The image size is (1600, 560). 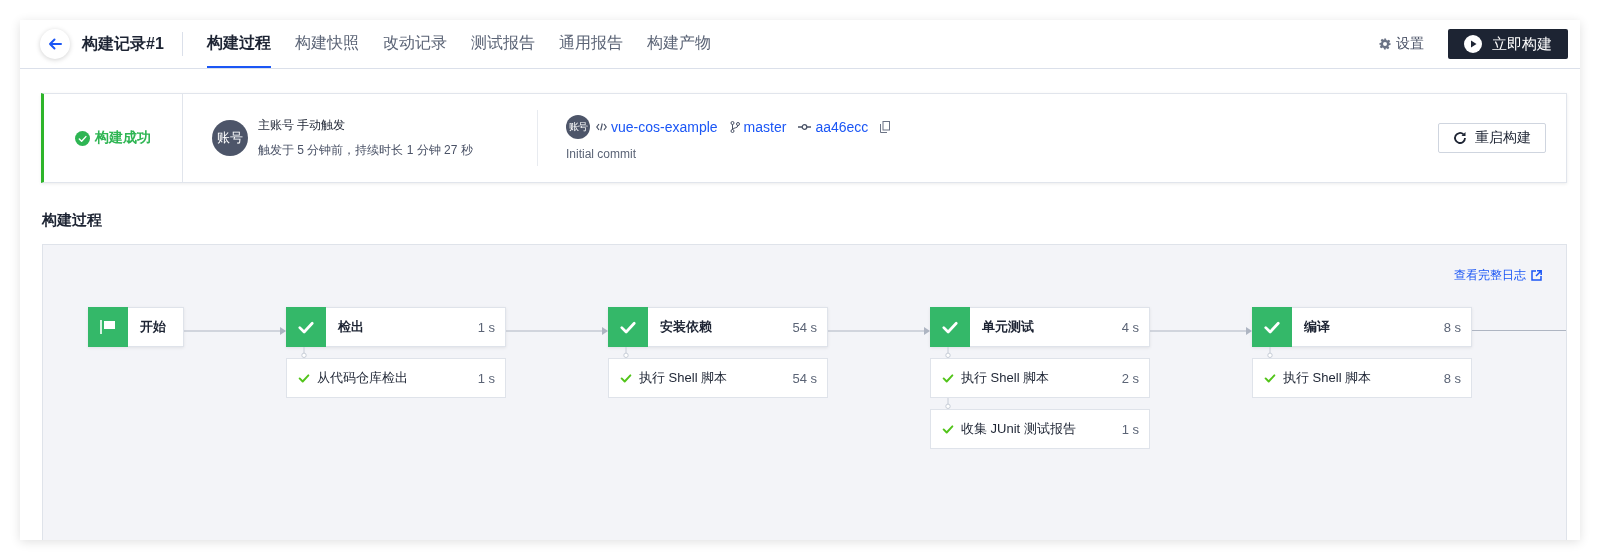 I want to click on tab: 改动记录, so click(x=414, y=44).